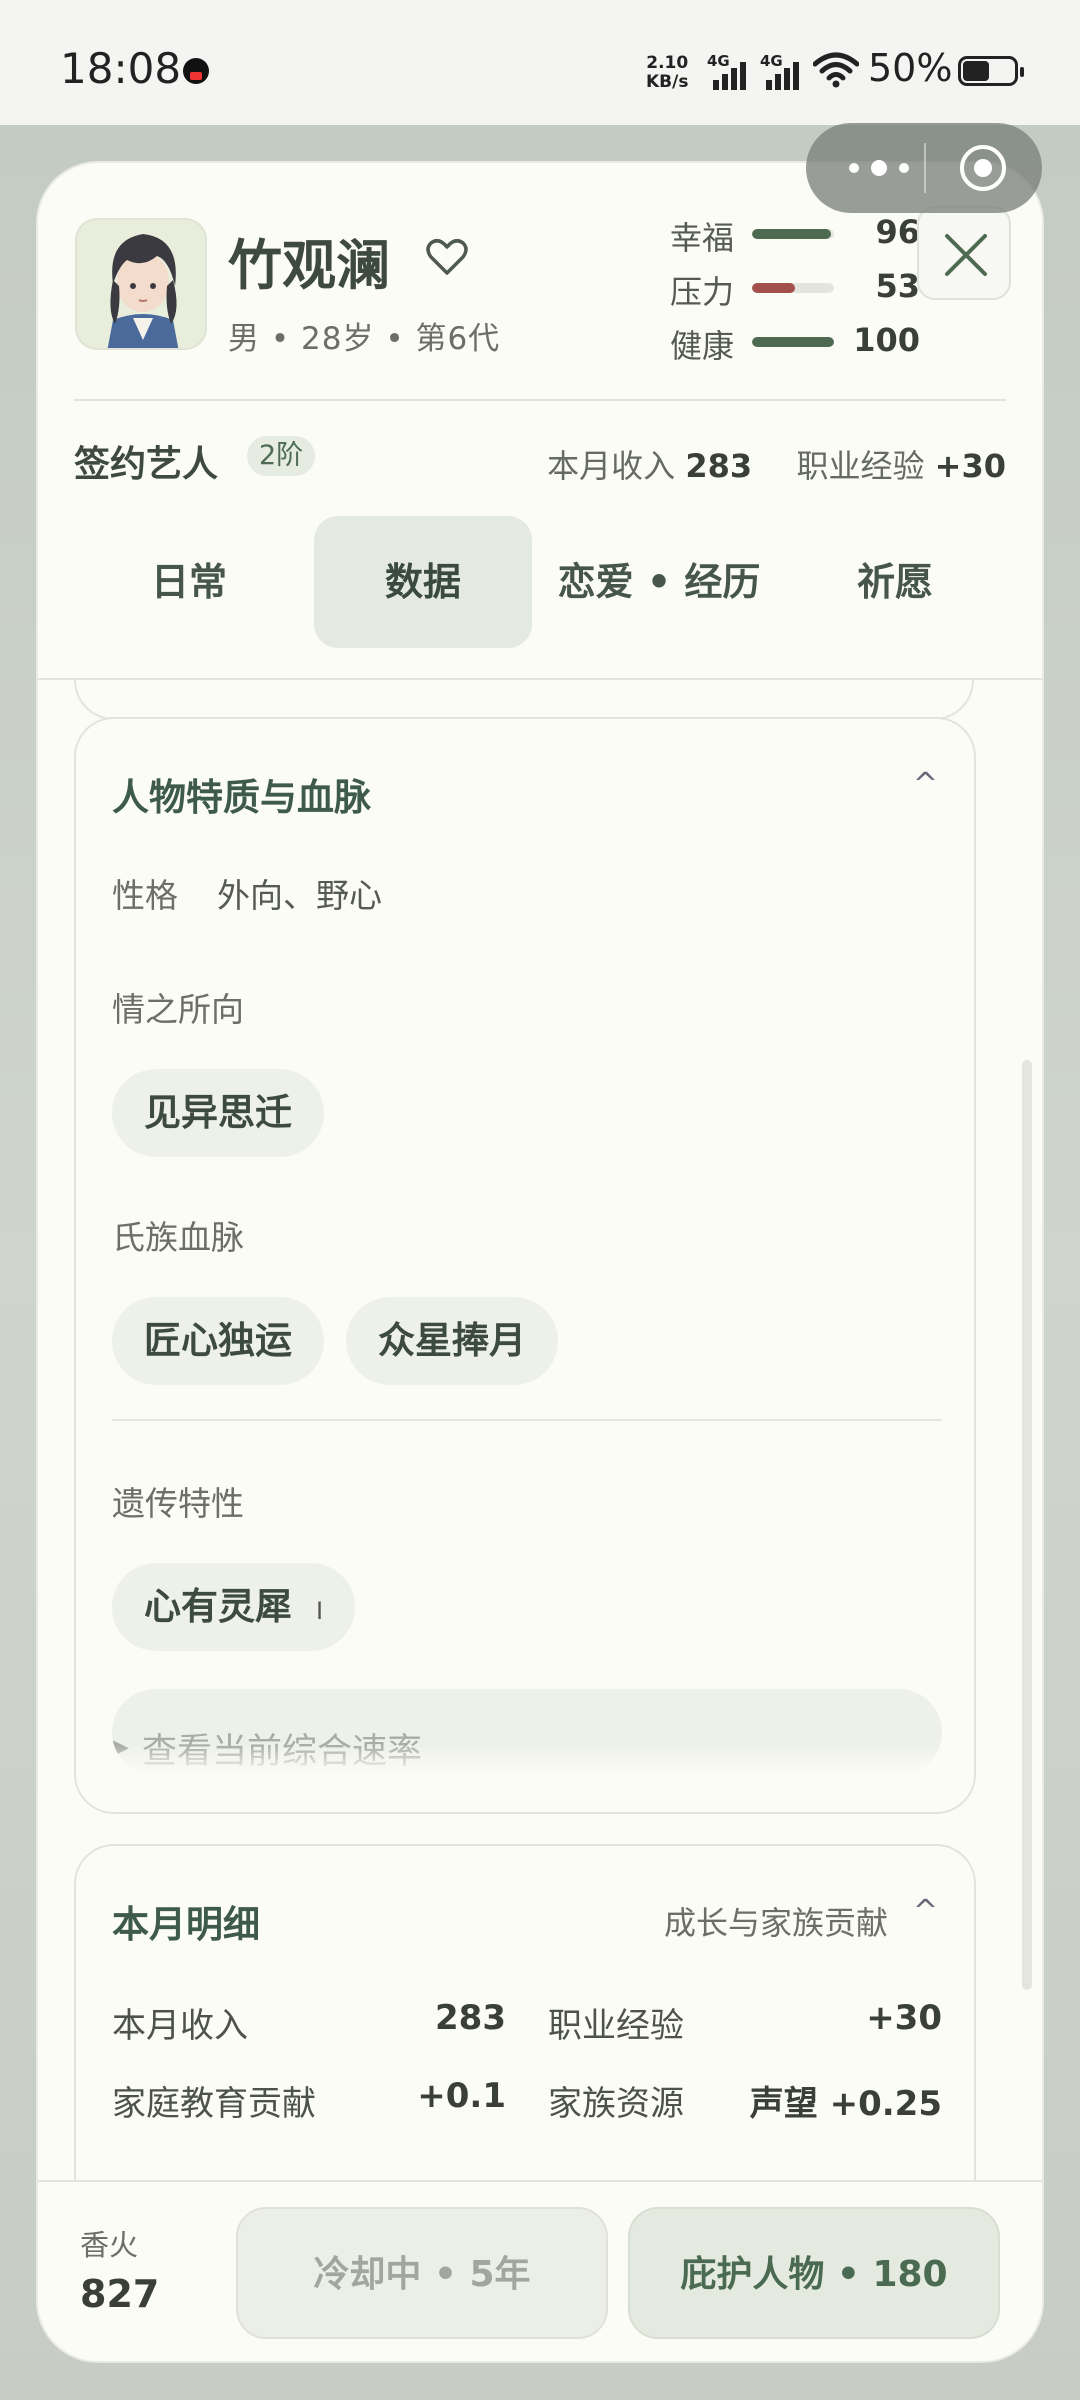 Image resolution: width=1080 pixels, height=2400 pixels. Describe the element at coordinates (897, 232) in the screenshot. I see `stat-value: 96` at that location.